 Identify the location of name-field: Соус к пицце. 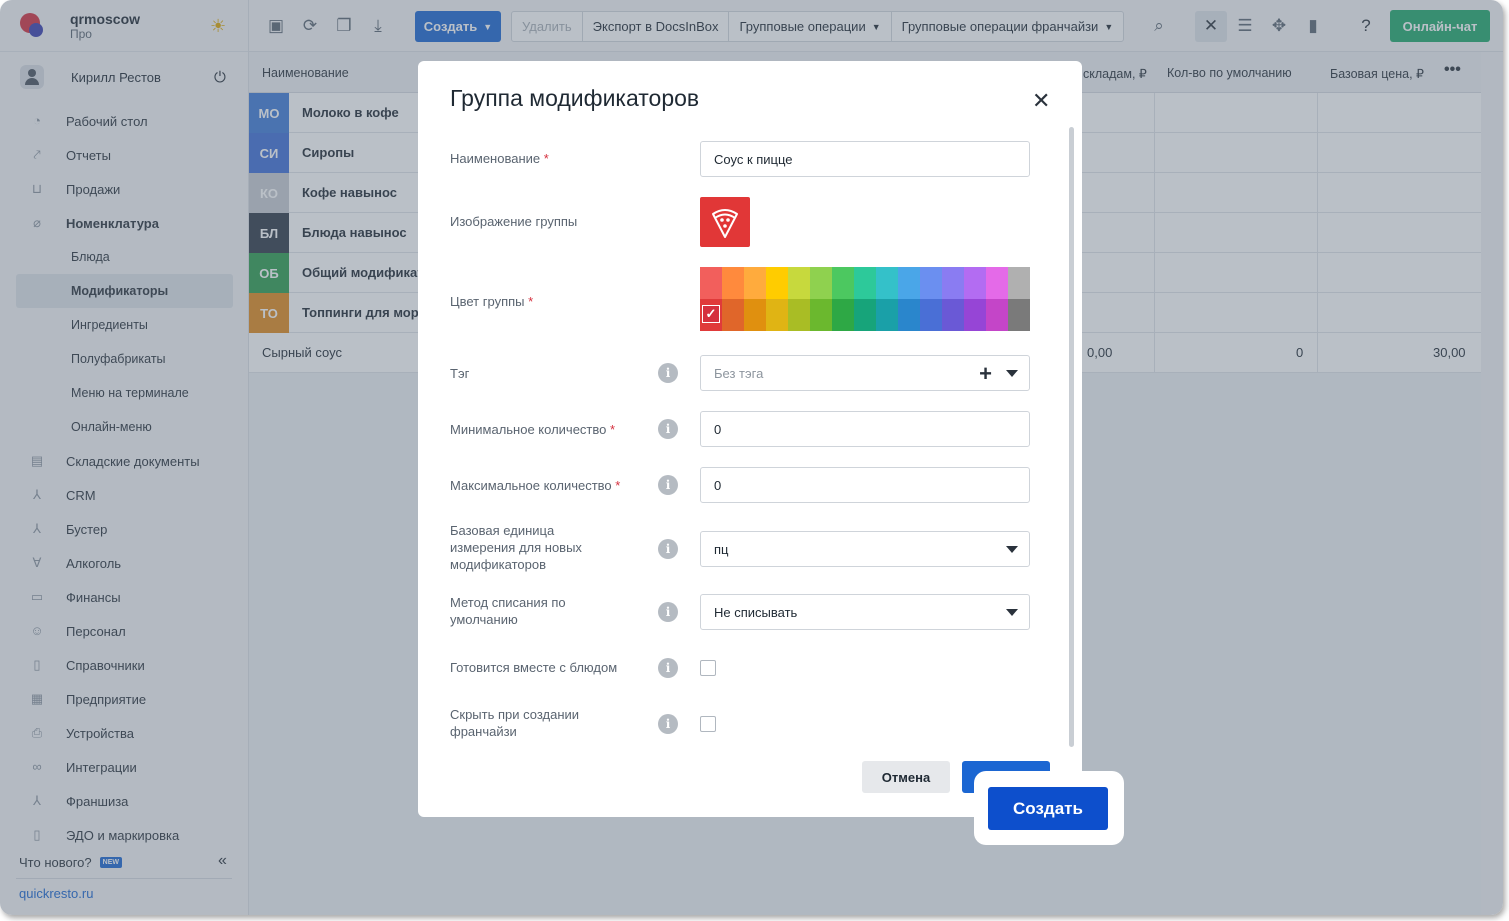
(865, 159).